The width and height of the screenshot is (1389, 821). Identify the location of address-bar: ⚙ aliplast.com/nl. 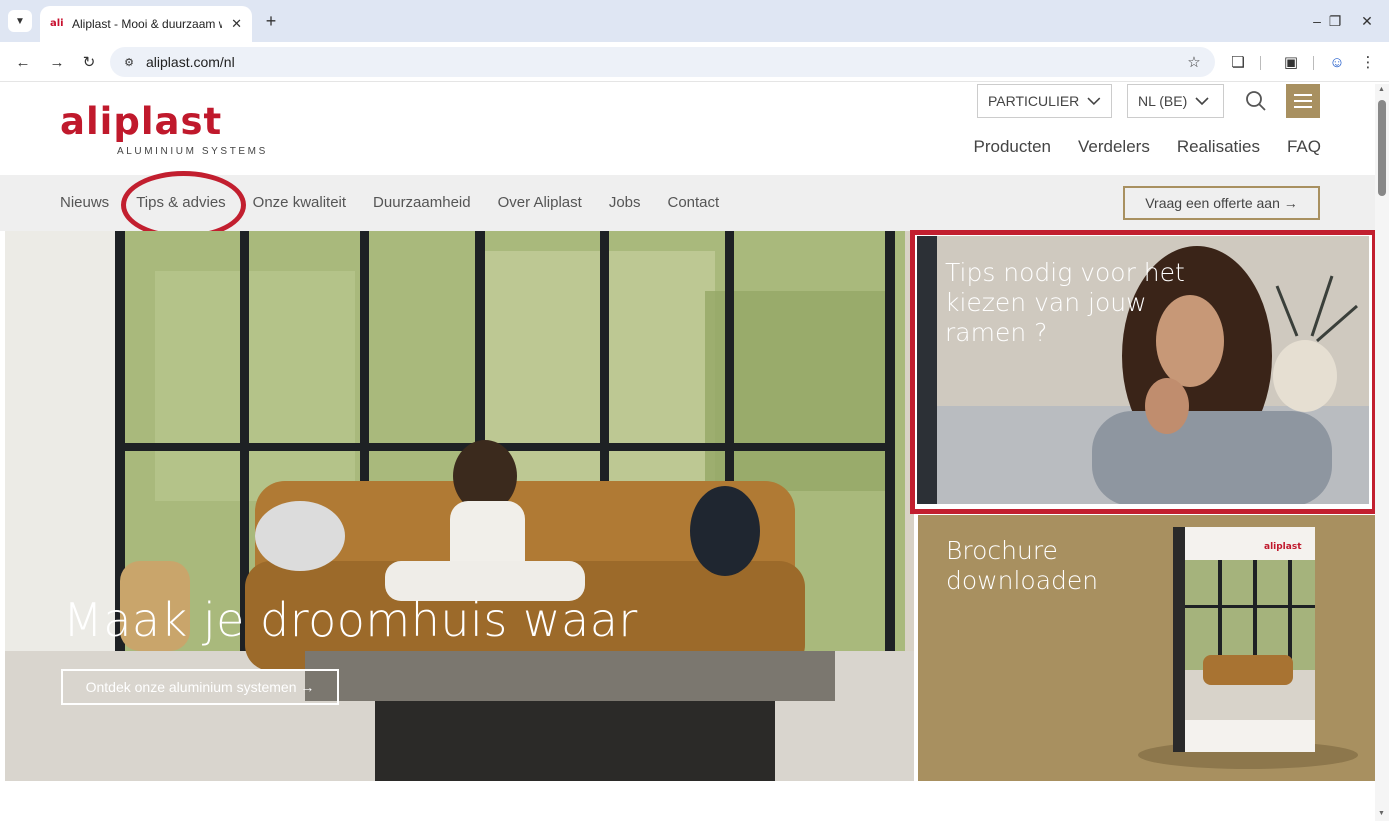
(662, 62).